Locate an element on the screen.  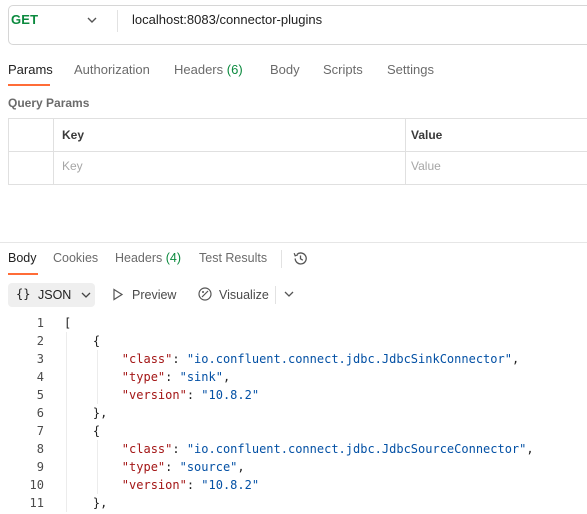
json-value: "sink" is located at coordinates (201, 377).